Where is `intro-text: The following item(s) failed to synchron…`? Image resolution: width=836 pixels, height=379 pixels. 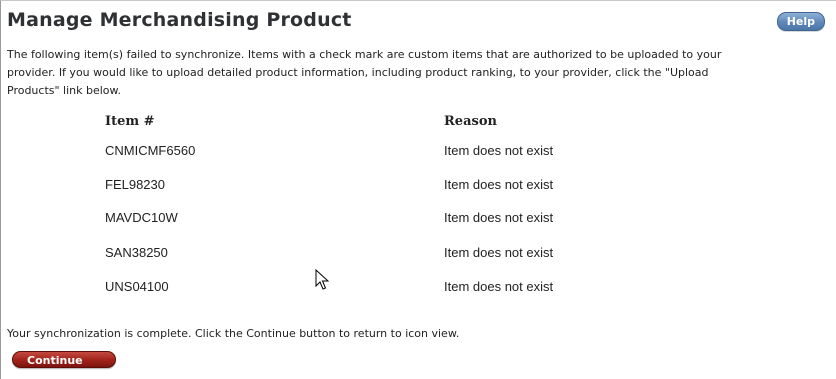
intro-text: The following item(s) failed to synchron… is located at coordinates (420, 73).